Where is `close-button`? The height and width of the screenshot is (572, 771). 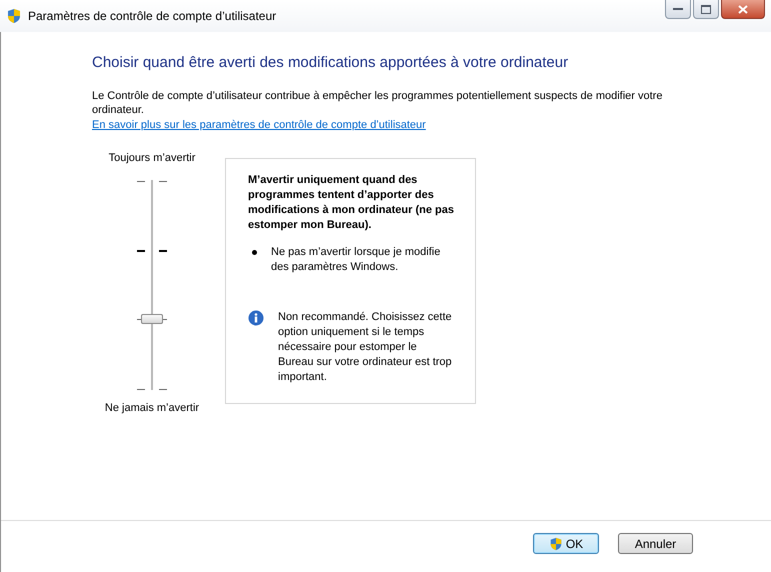 close-button is located at coordinates (743, 9).